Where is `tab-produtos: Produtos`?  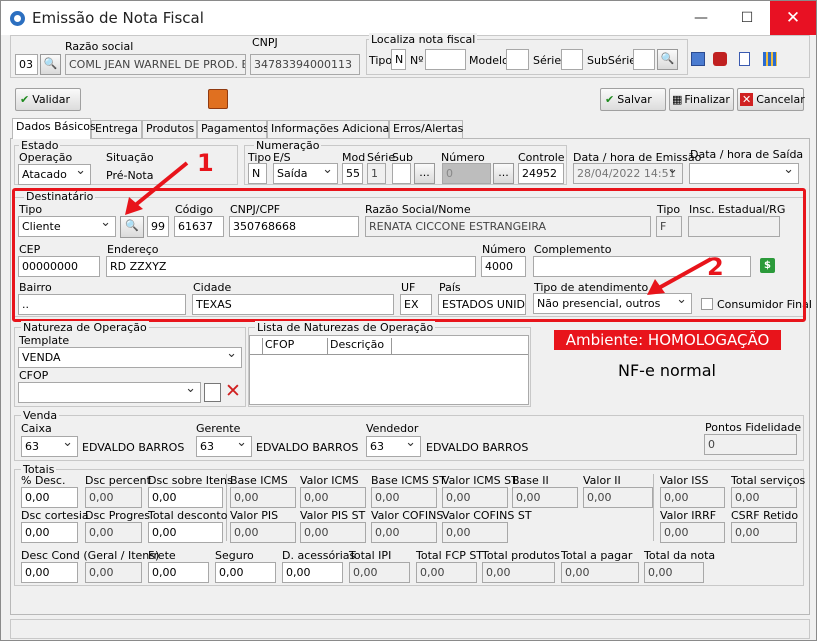
tab-produtos: Produtos is located at coordinates (169, 129).